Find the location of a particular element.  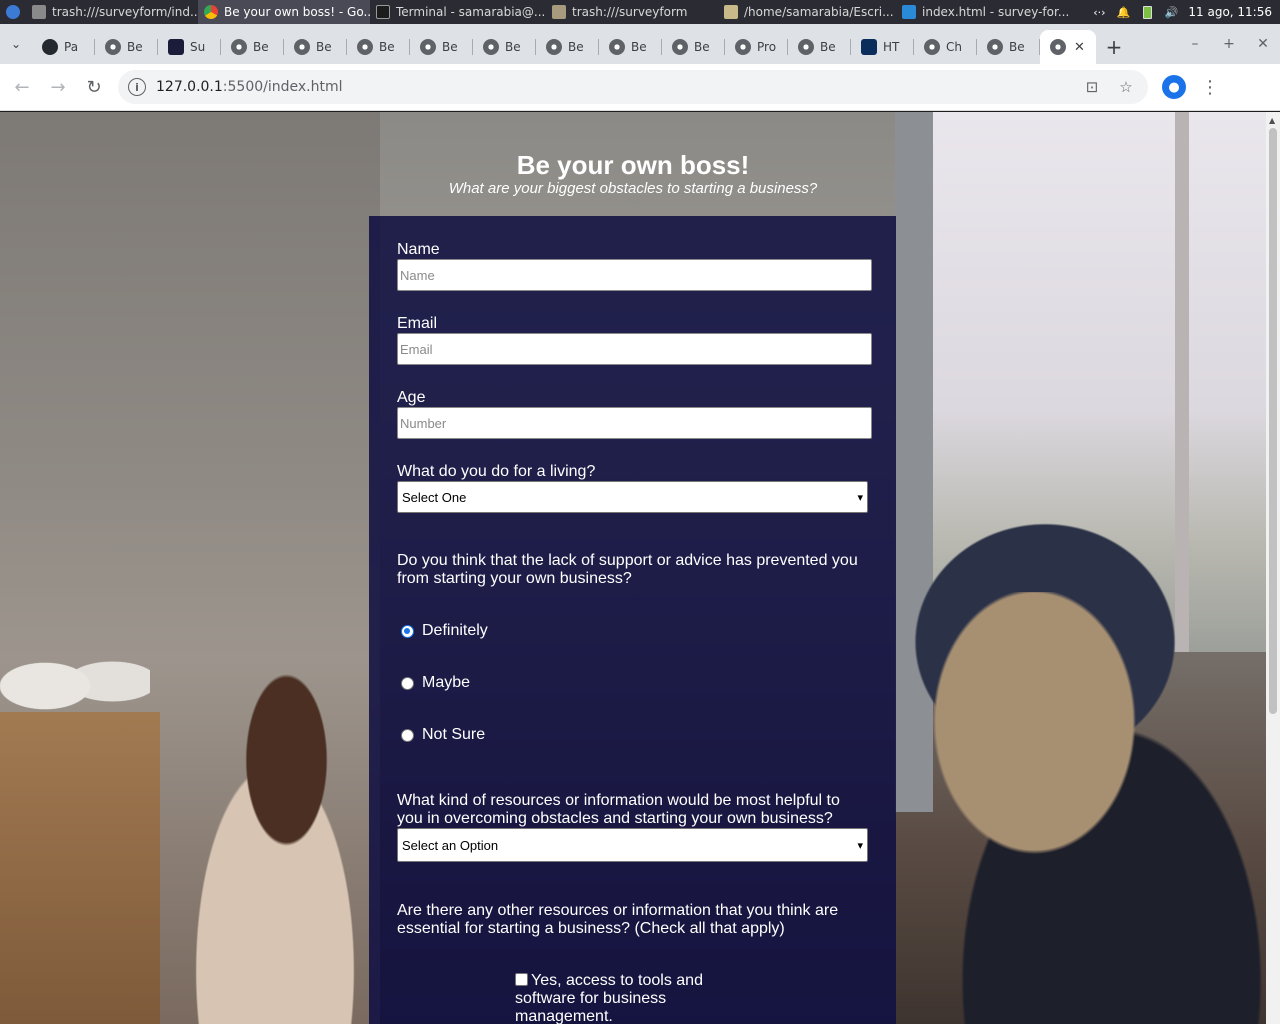

support-option-not-sure: Not Sure is located at coordinates (443, 735).